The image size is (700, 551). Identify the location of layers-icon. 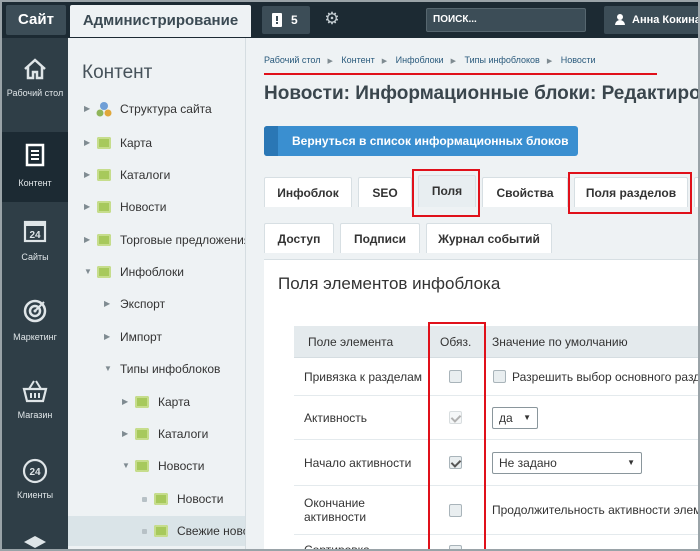
(35, 542).